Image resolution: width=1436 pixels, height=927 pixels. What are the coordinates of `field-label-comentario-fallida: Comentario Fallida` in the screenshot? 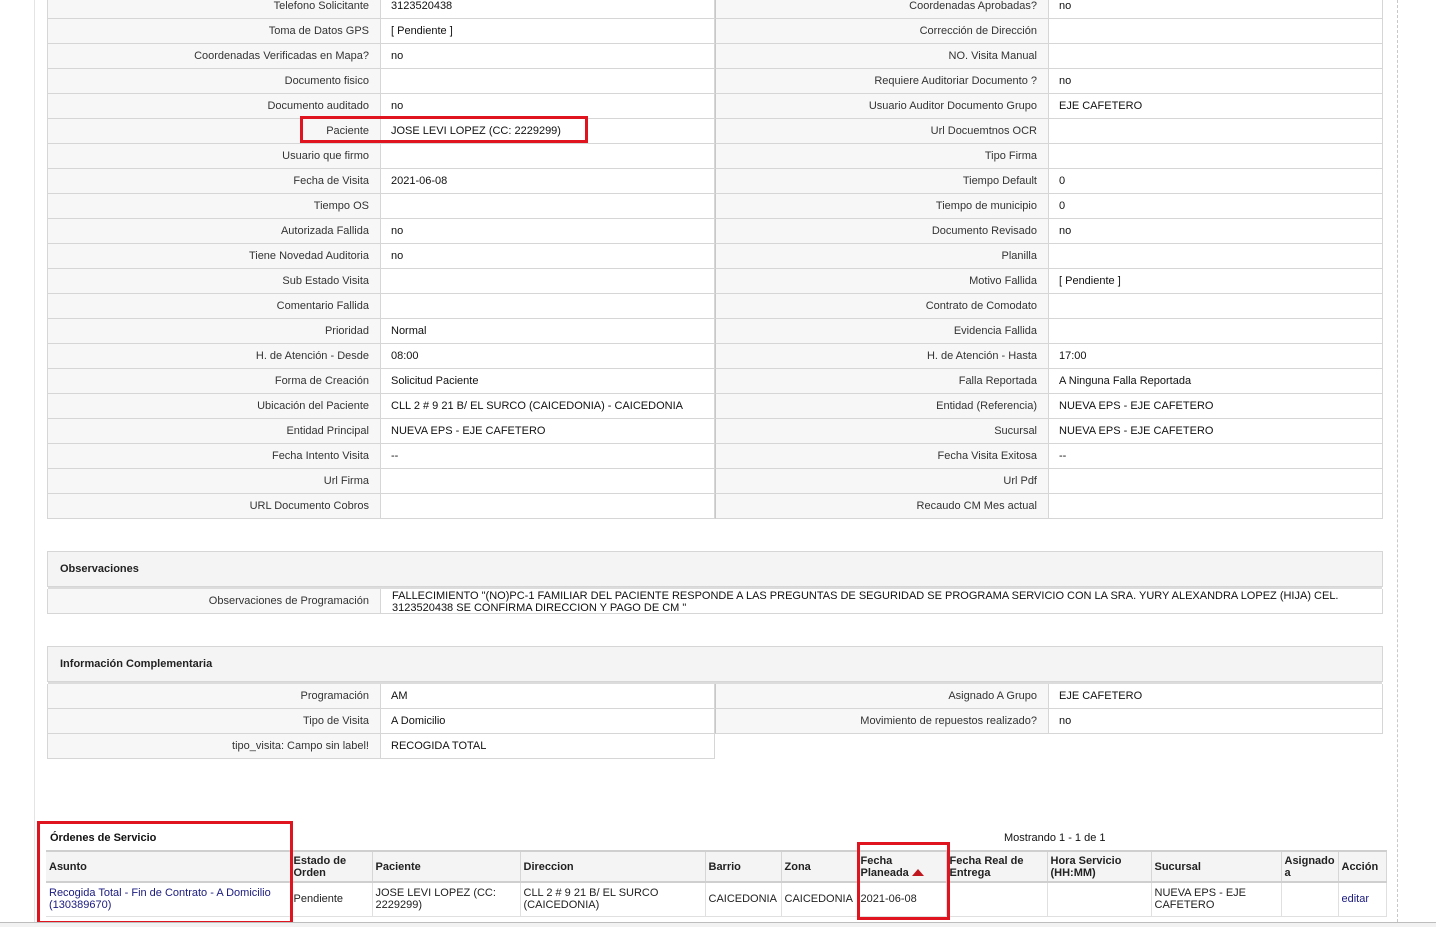 It's located at (214, 306).